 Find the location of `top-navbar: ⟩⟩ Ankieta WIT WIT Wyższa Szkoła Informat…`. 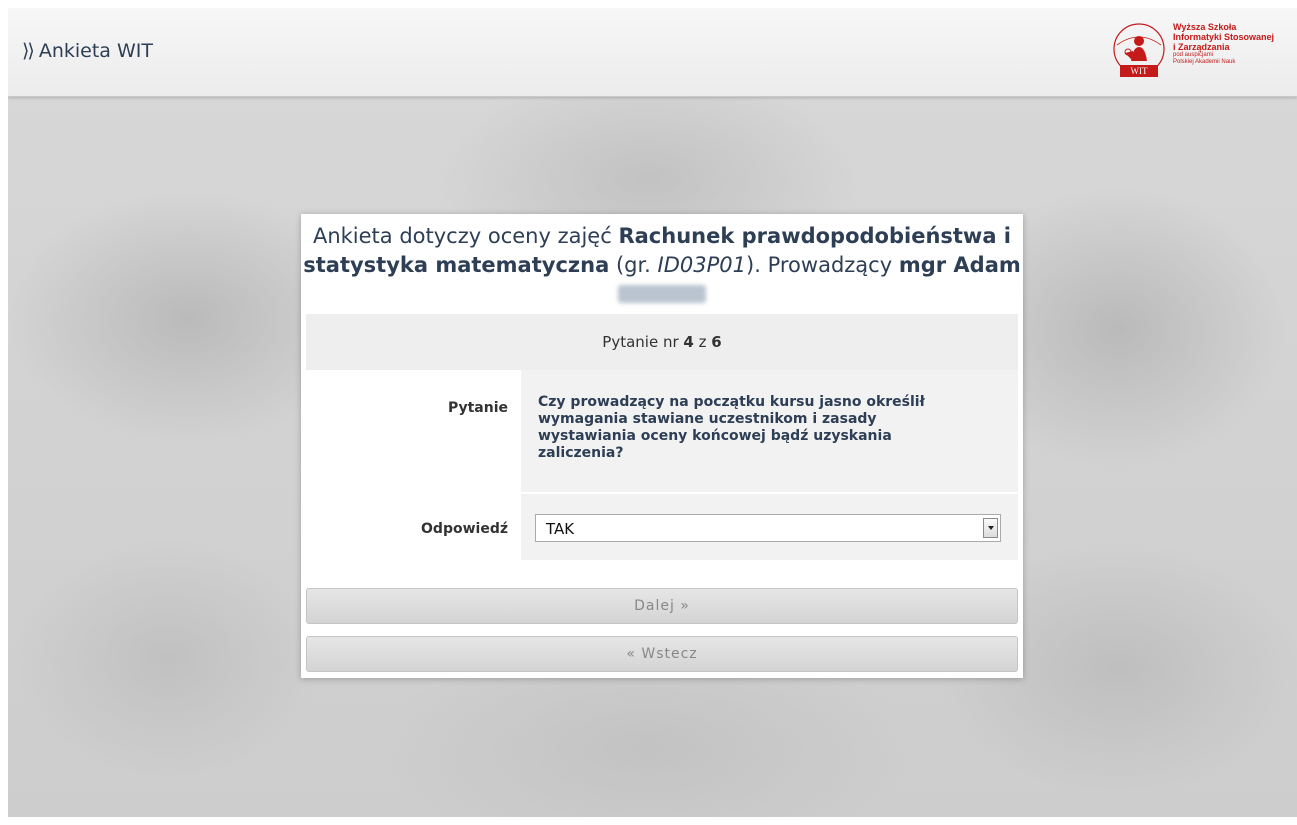

top-navbar: ⟩⟩ Ankieta WIT WIT Wyższa Szkoła Informat… is located at coordinates (652, 52).